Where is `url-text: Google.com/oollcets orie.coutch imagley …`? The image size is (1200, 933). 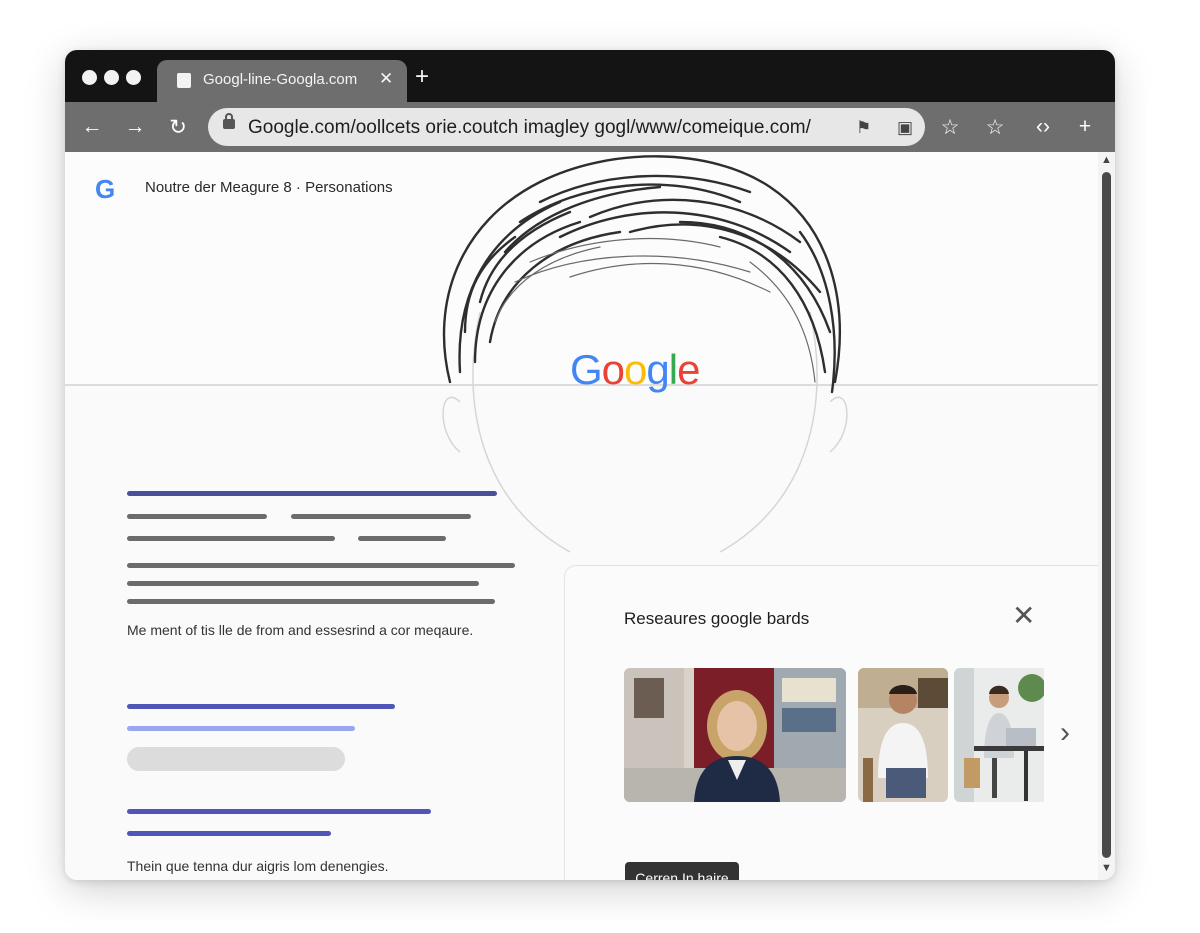
url-text: Google.com/oollcets orie.coutch imagley … is located at coordinates (529, 128).